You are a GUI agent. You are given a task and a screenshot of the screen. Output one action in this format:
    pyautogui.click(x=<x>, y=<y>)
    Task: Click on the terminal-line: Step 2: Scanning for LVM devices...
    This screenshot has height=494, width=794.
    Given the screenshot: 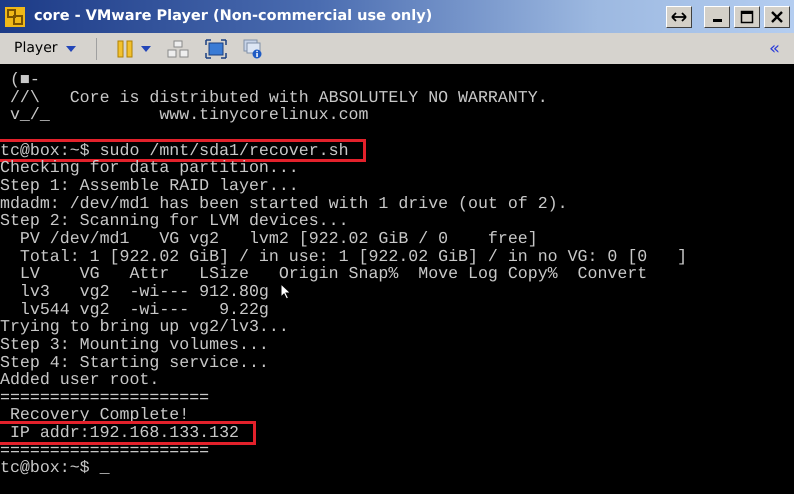 What is the action you would take?
    pyautogui.click(x=175, y=220)
    